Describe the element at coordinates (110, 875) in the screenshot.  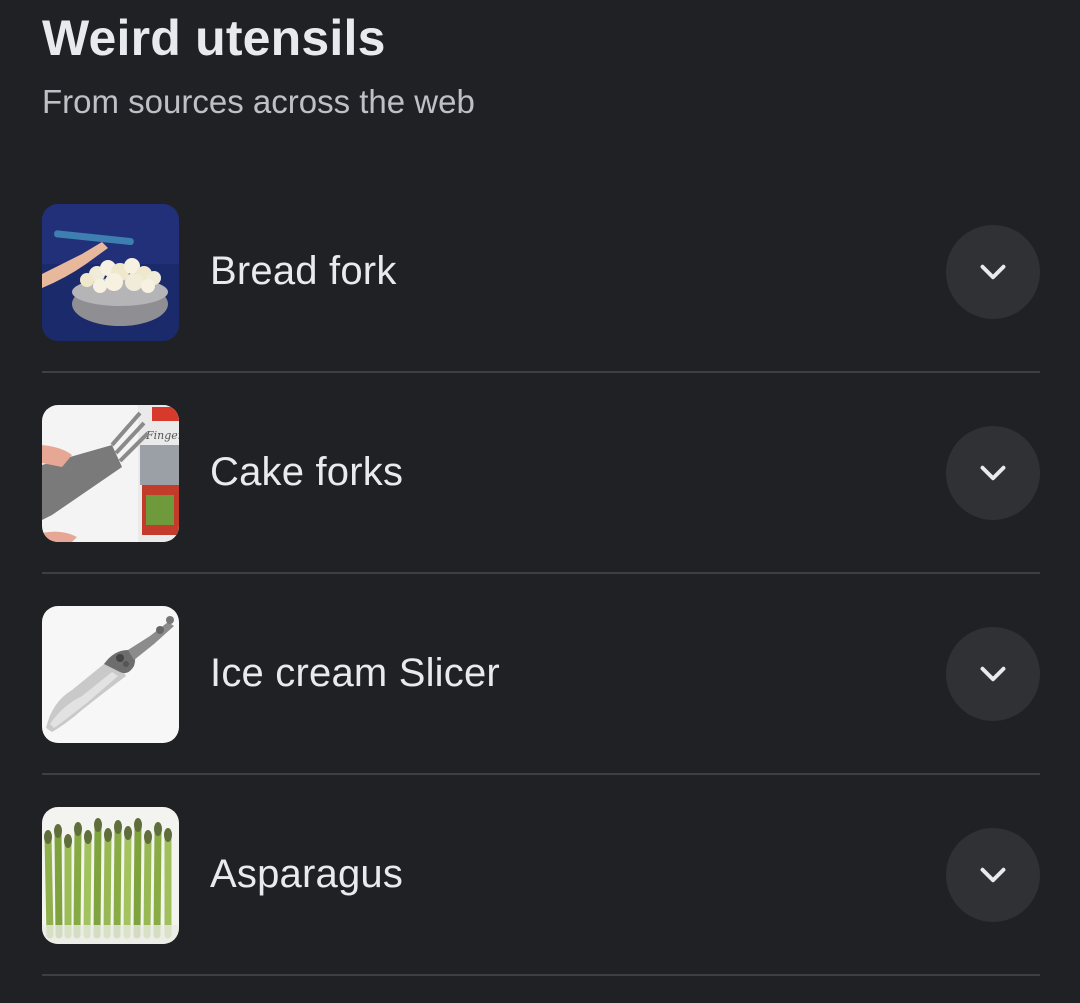
I see `asparagus-thumbnail` at that location.